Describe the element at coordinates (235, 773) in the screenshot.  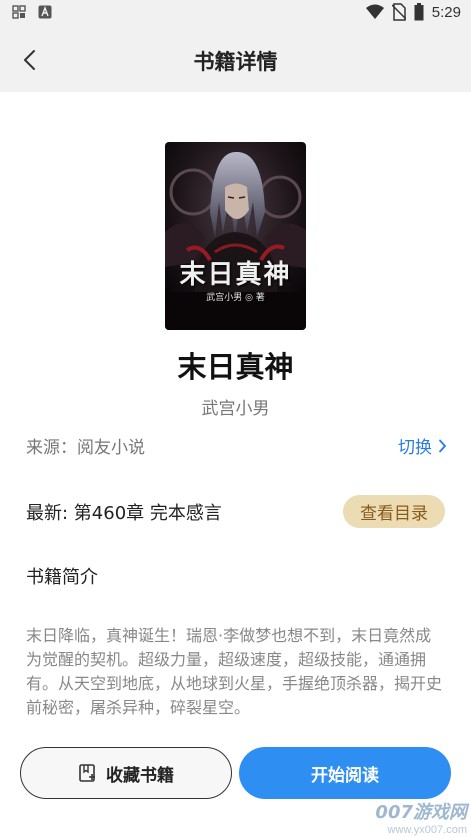
I see `bottom-action-bar: 收藏书籍 开始阅读` at that location.